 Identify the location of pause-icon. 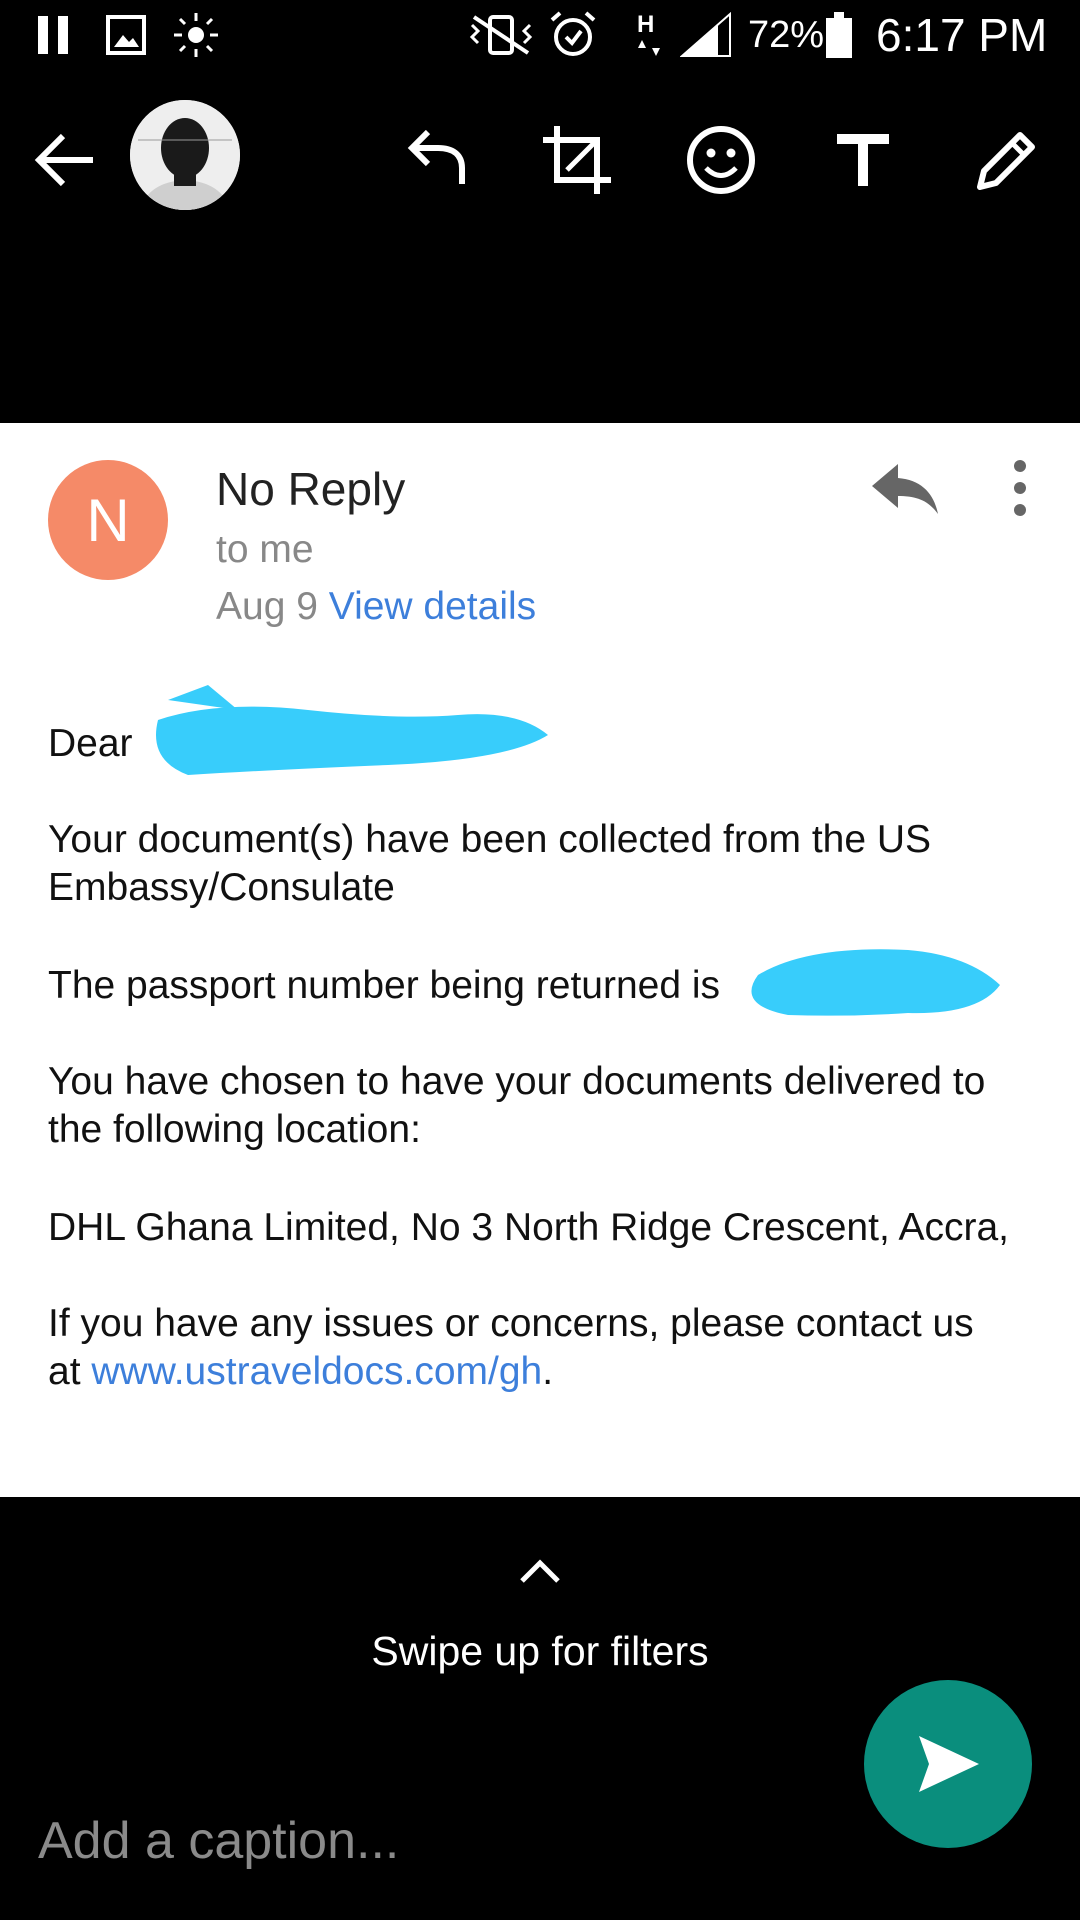
(53, 35).